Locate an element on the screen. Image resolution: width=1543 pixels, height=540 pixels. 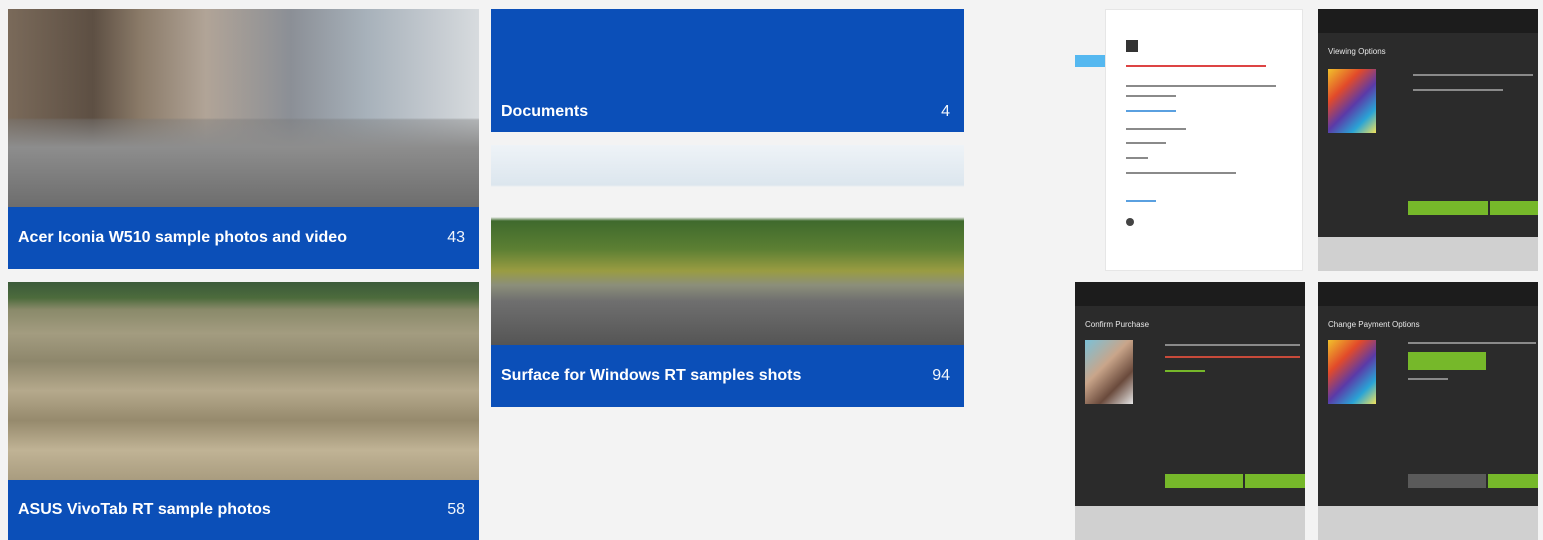
screenshot-account-form is located at coordinates (1204, 140).